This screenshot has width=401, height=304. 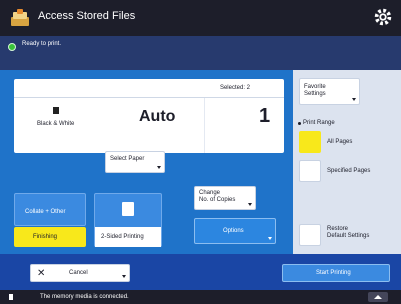 I want to click on cancel-button: ✕ Cancel, so click(x=80, y=273).